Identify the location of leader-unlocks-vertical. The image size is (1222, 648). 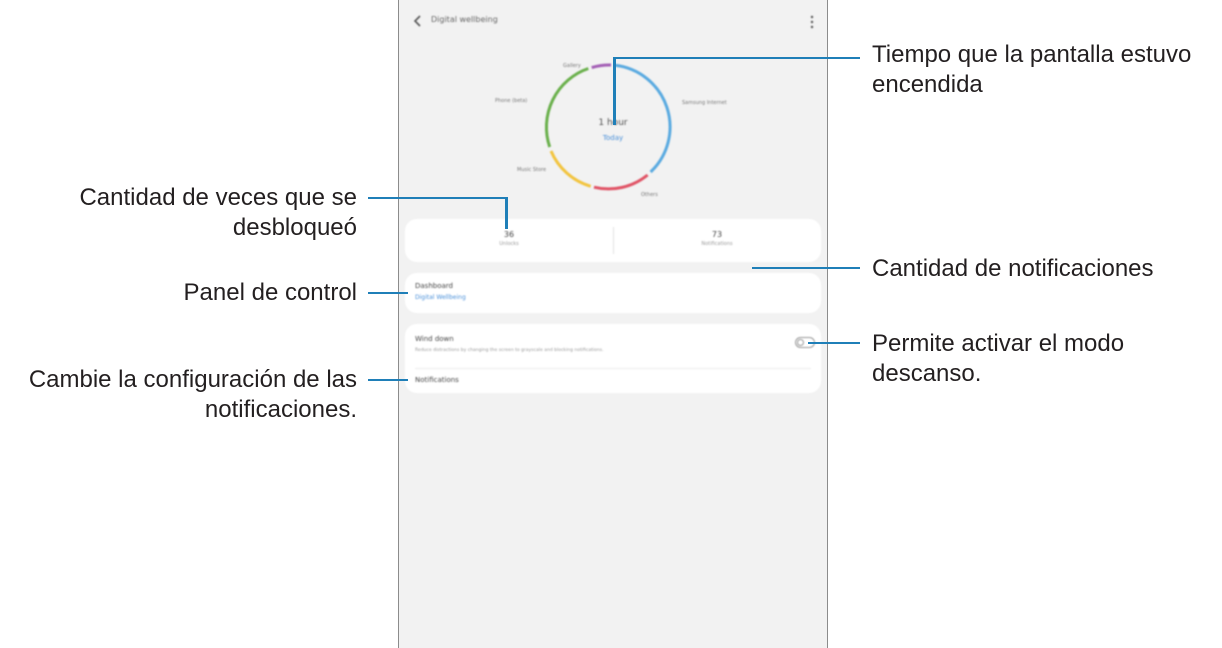
(506, 213).